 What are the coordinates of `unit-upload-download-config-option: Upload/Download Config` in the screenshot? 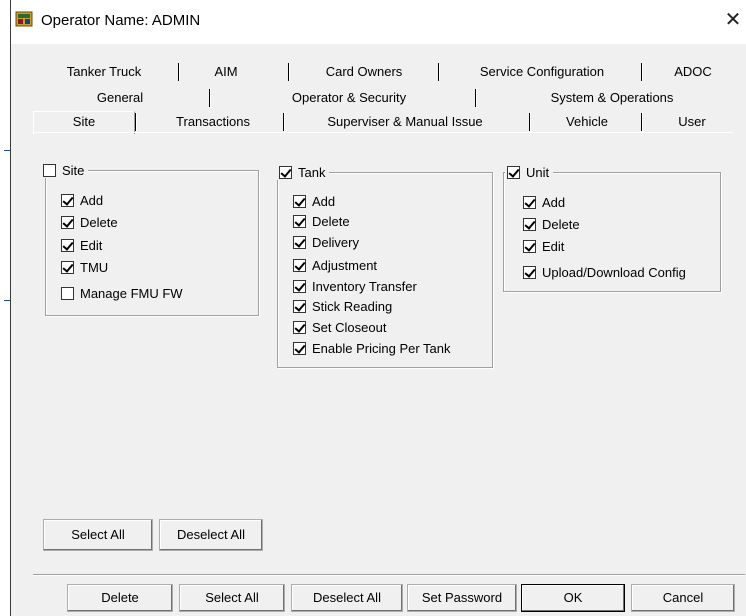 It's located at (604, 272).